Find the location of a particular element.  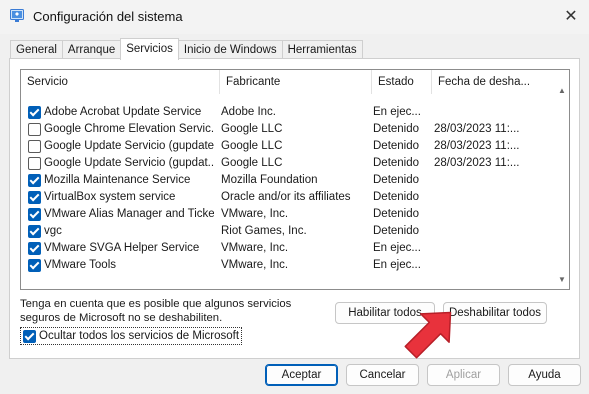

column-header-manufacturer: Fabricante is located at coordinates (294, 82).